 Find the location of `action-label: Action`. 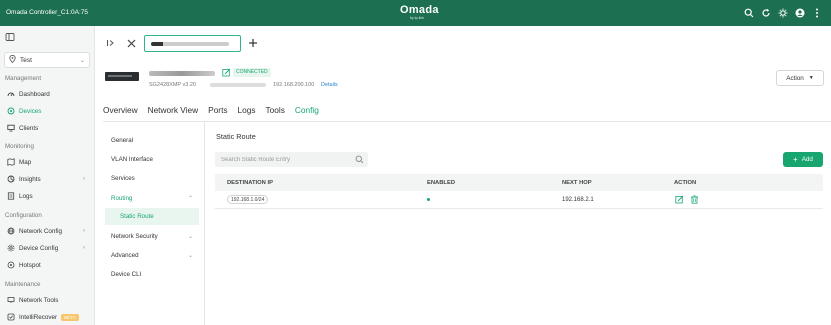

action-label: Action is located at coordinates (795, 78).